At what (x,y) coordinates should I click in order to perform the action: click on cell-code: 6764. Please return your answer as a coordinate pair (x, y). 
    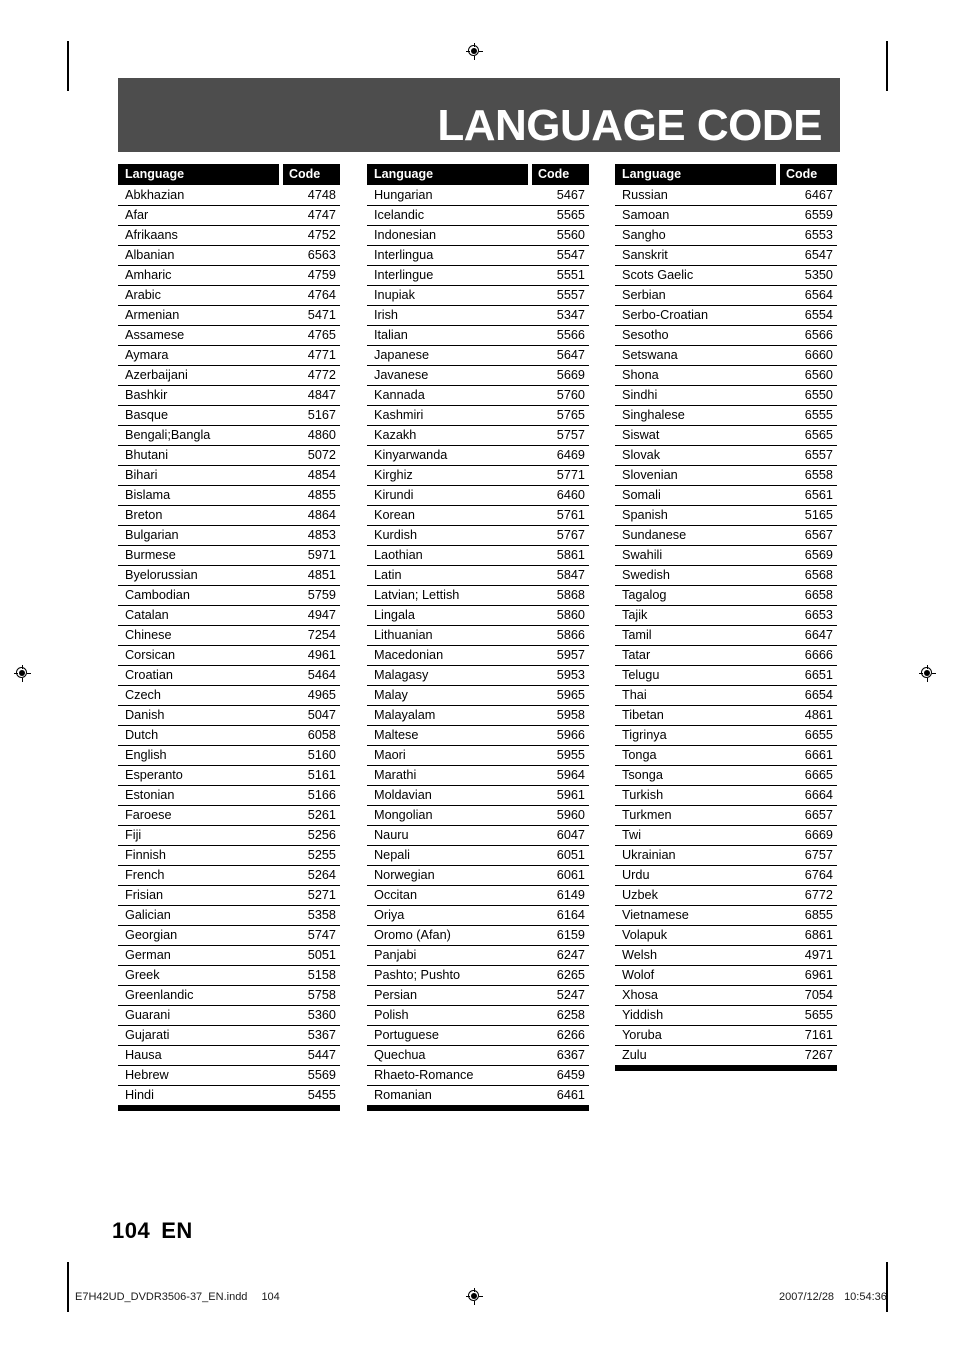
    Looking at the image, I should click on (818, 875).